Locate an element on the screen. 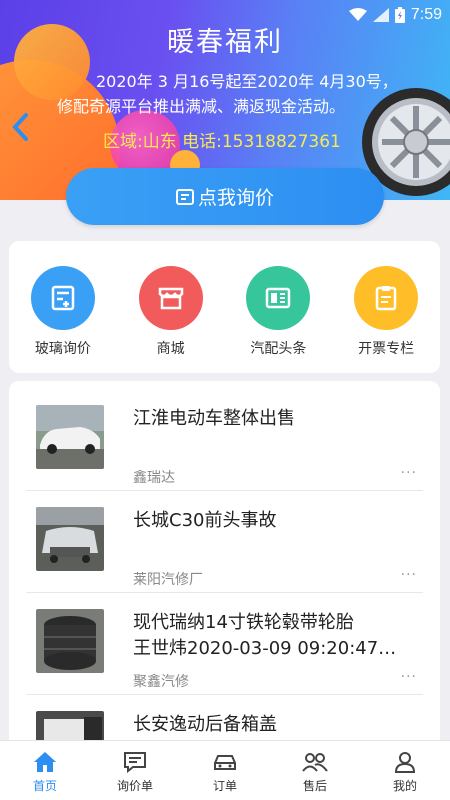  tab-profile: 我的 is located at coordinates (405, 770).